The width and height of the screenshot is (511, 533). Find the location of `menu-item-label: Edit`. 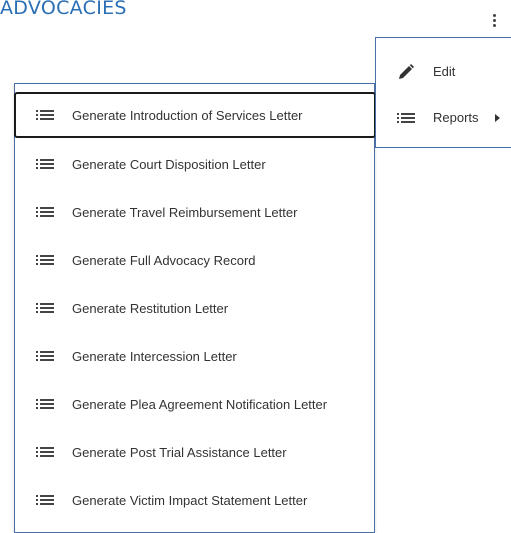

menu-item-label: Edit is located at coordinates (444, 71).